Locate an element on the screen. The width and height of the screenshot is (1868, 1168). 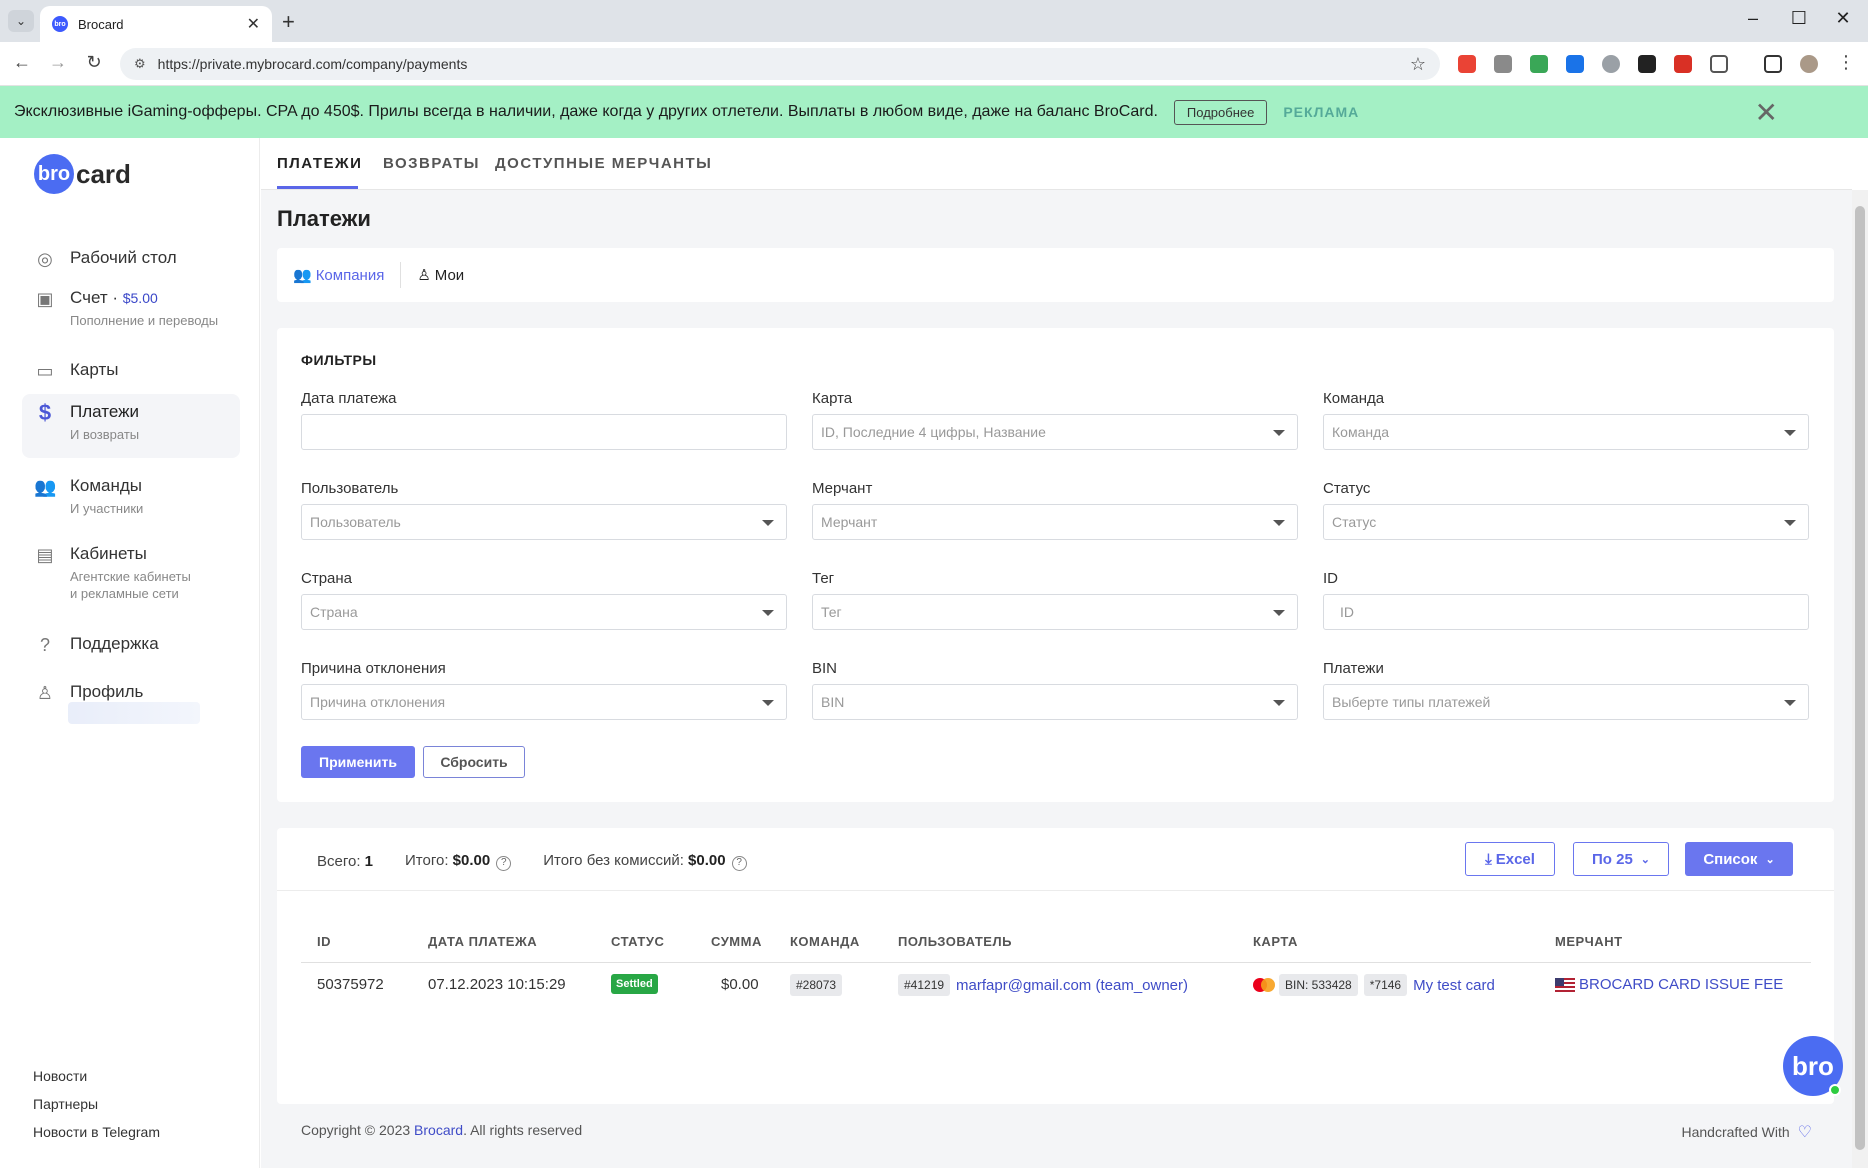
sidebar-item-payments: $ Платежи И возвраты is located at coordinates (131, 426).